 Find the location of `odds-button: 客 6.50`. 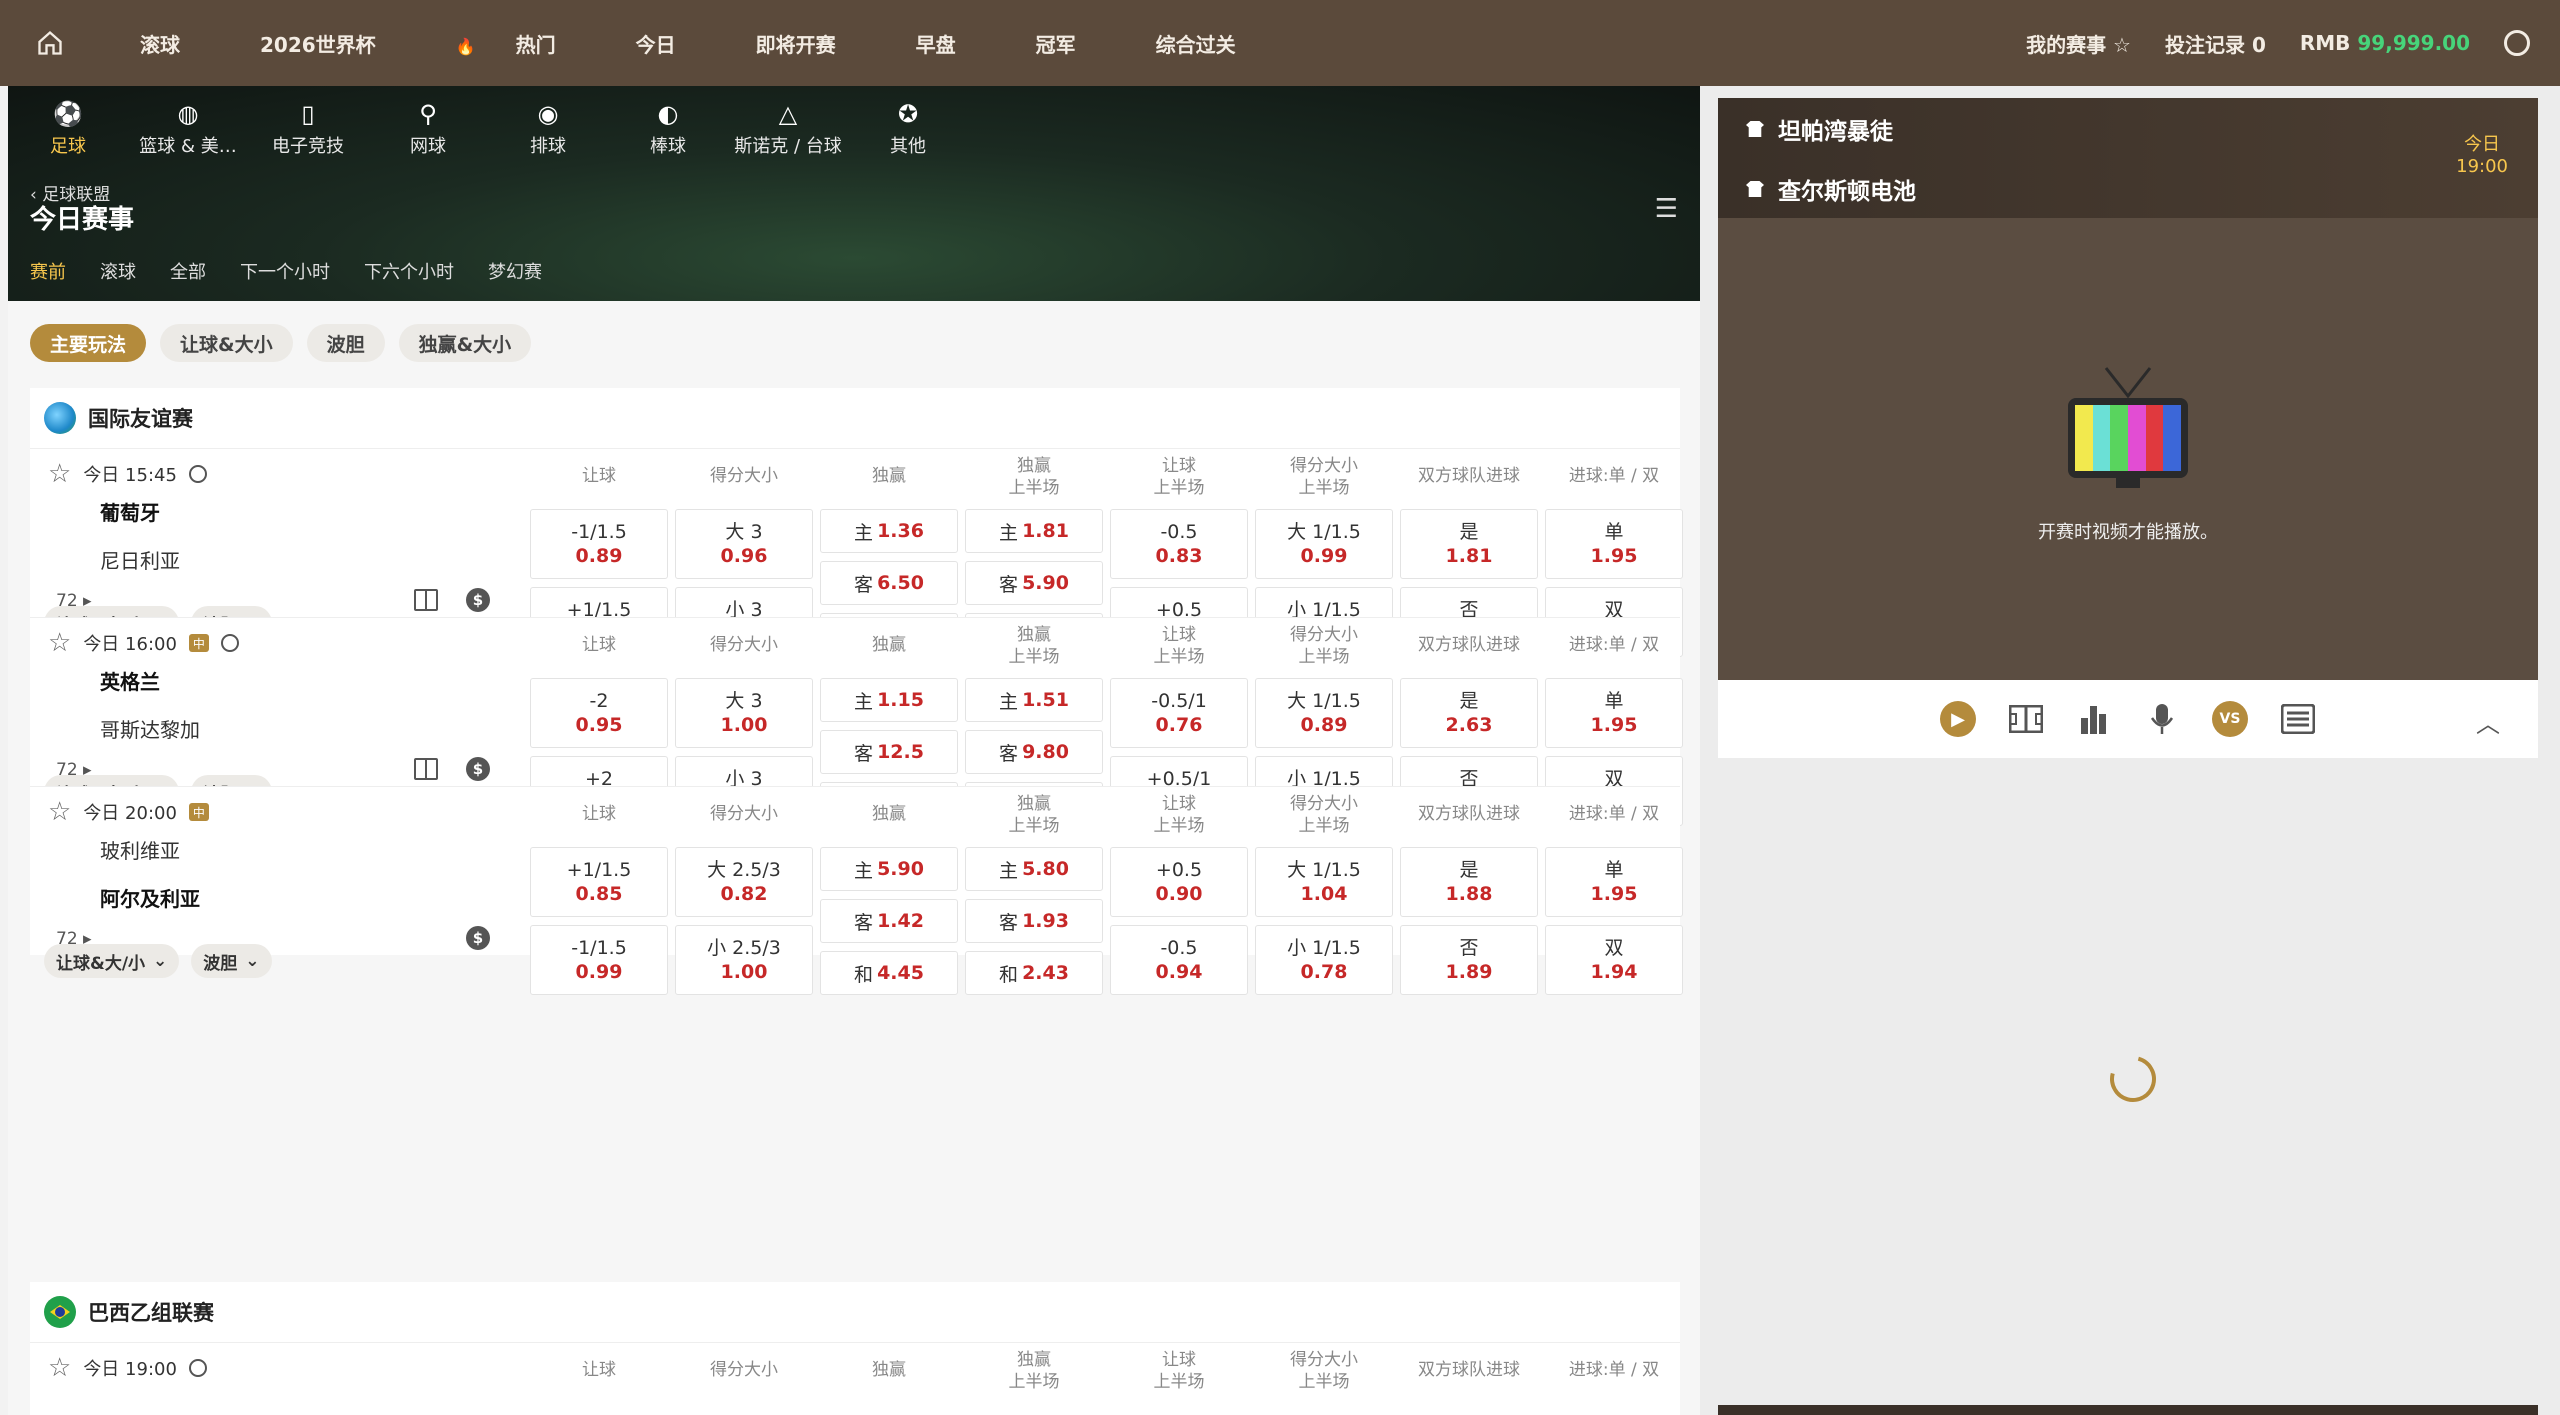

odds-button: 客 6.50 is located at coordinates (889, 583).